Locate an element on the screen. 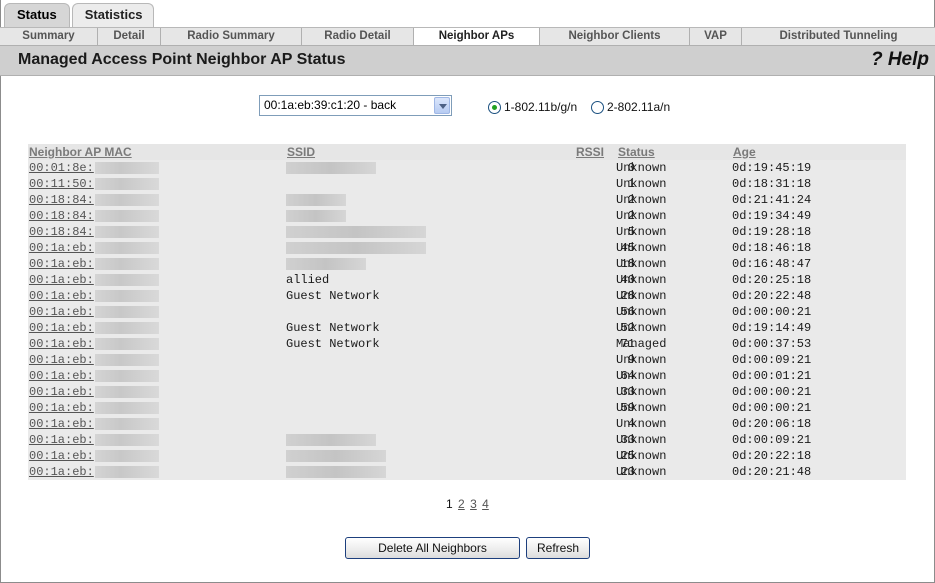 The width and height of the screenshot is (935, 583). age-cell: 0d:20:22:18 is located at coordinates (772, 456).